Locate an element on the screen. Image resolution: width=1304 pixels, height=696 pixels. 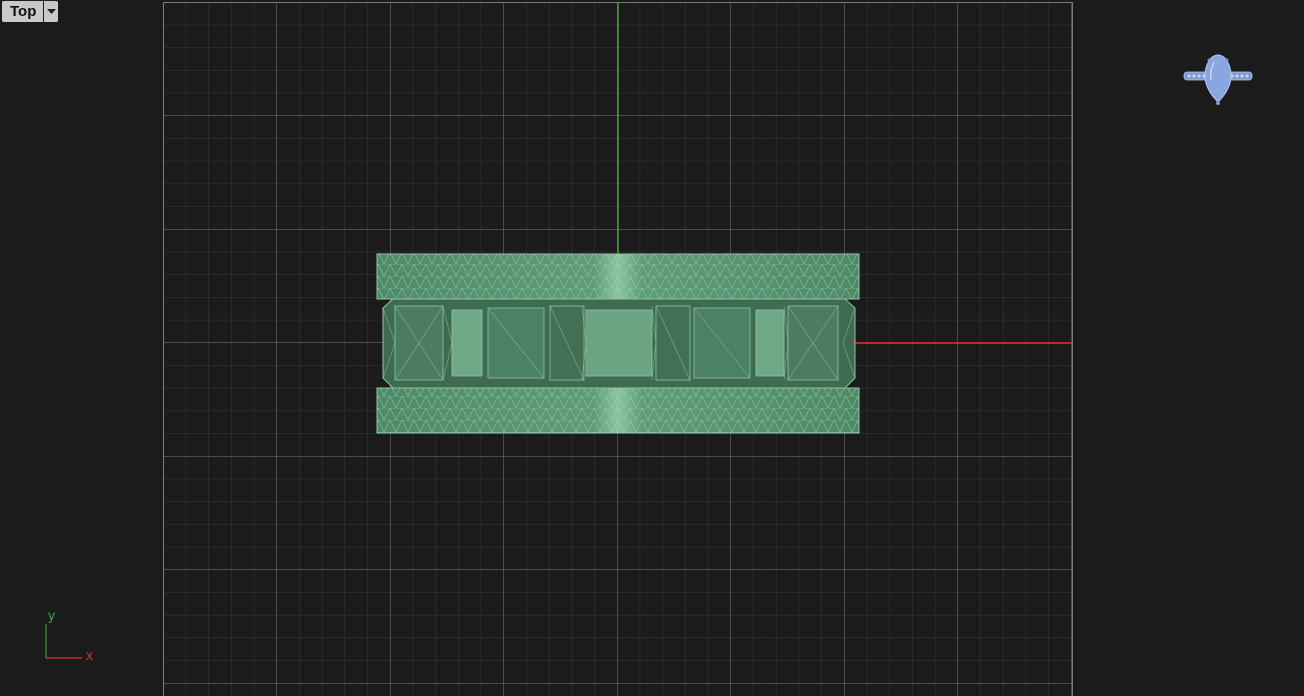
view-label: Top is located at coordinates (30, 11).